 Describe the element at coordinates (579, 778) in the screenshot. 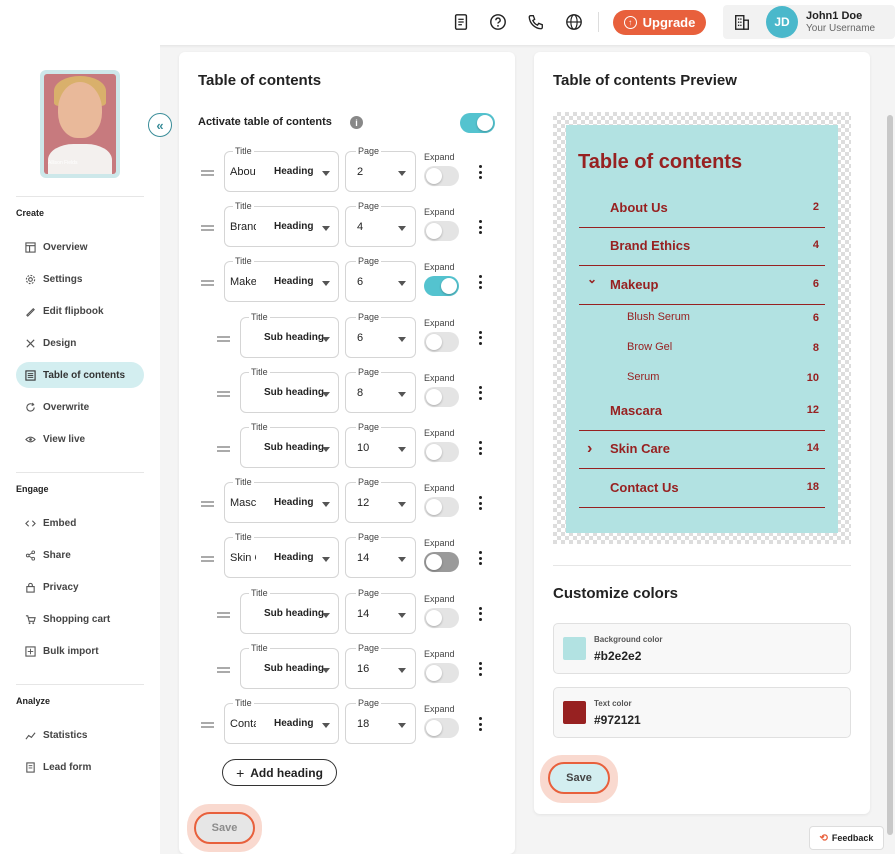

I see `colors-save-button: Save` at that location.